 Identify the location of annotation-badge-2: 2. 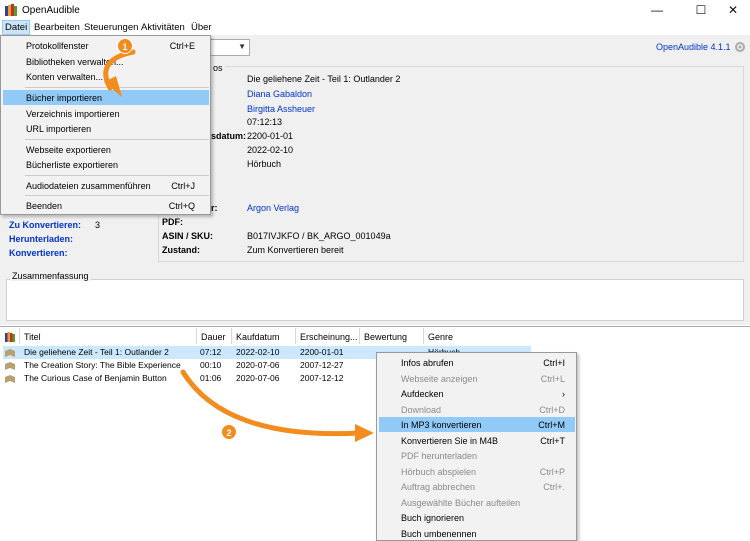
(229, 432).